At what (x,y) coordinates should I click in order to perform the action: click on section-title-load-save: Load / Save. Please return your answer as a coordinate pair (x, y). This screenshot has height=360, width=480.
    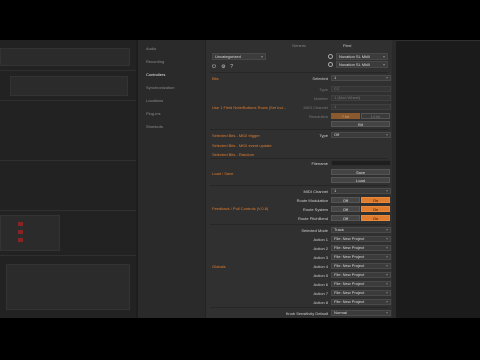
    Looking at the image, I should click on (223, 173).